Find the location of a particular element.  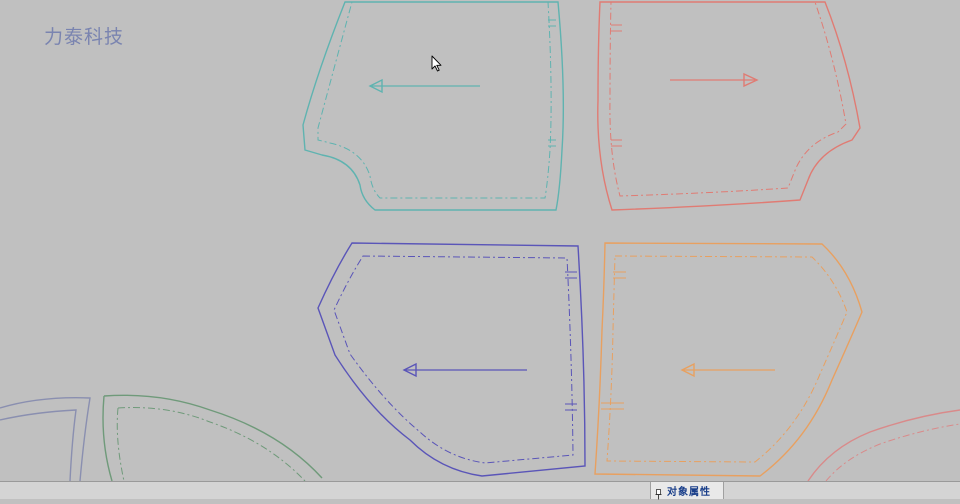

blue-seam-line is located at coordinates (453, 359).